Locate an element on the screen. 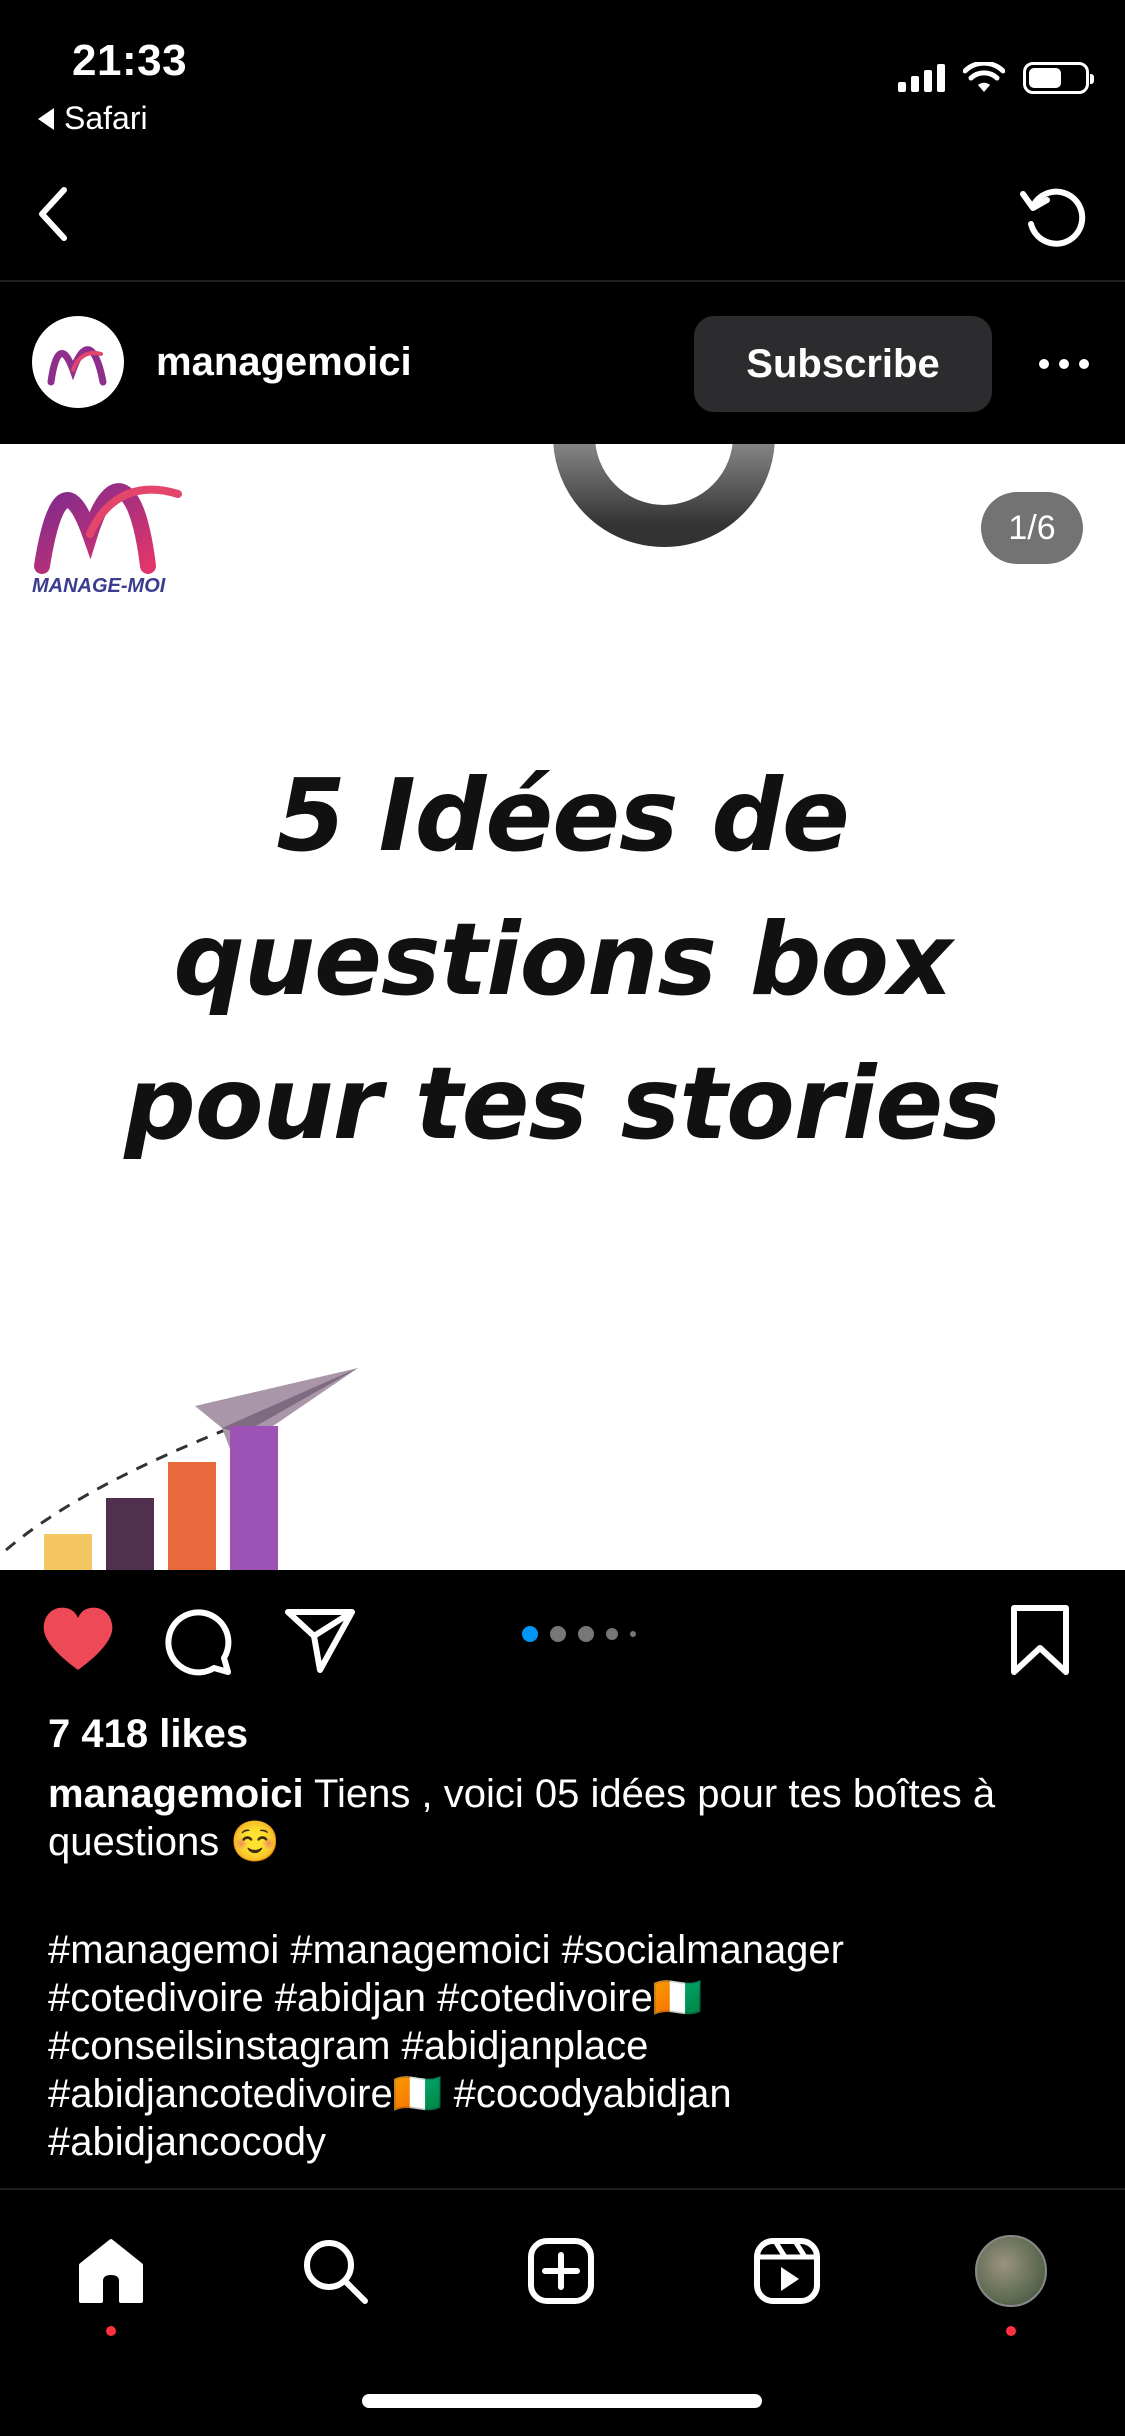 This screenshot has height=2436, width=1125. create-post-icon is located at coordinates (561, 2271).